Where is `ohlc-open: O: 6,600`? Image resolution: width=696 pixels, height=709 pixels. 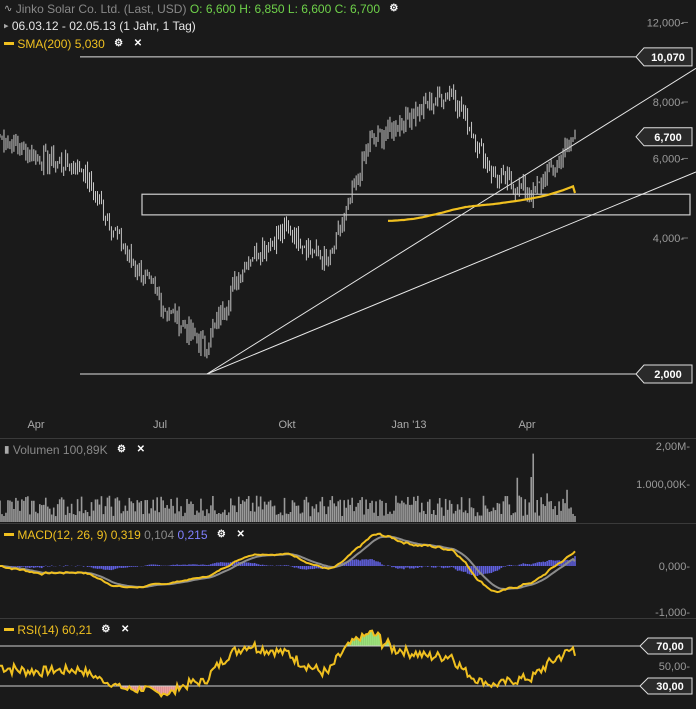
ohlc-open: O: 6,600 is located at coordinates (213, 9).